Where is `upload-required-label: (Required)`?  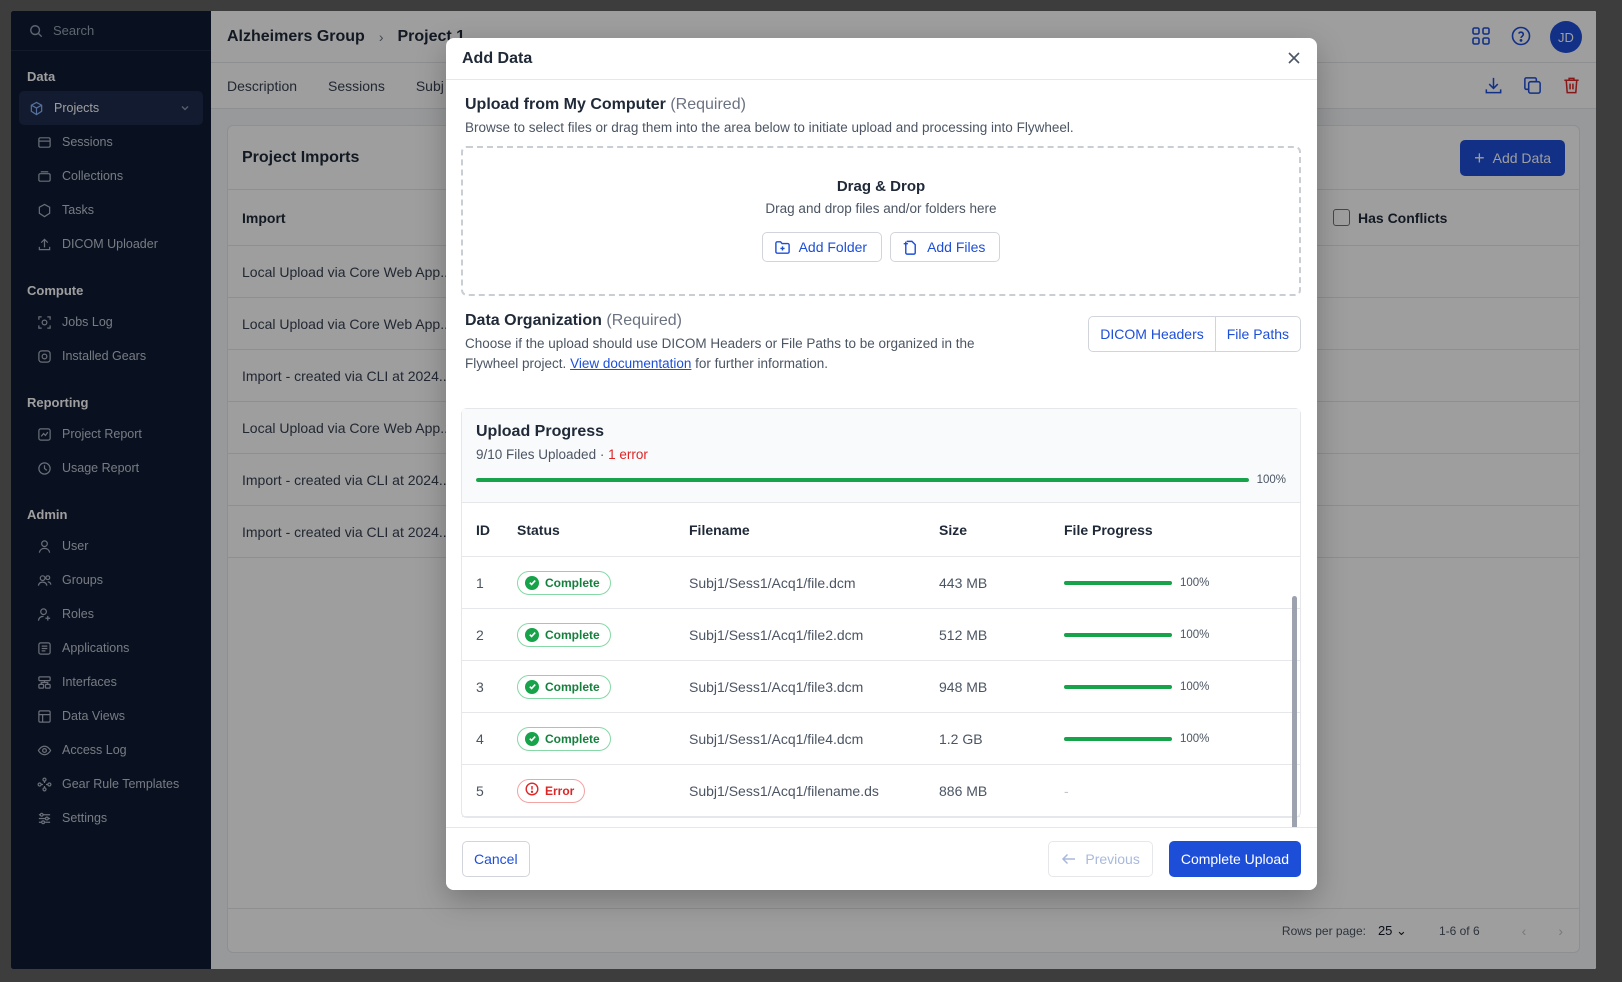
upload-required-label: (Required) is located at coordinates (708, 104).